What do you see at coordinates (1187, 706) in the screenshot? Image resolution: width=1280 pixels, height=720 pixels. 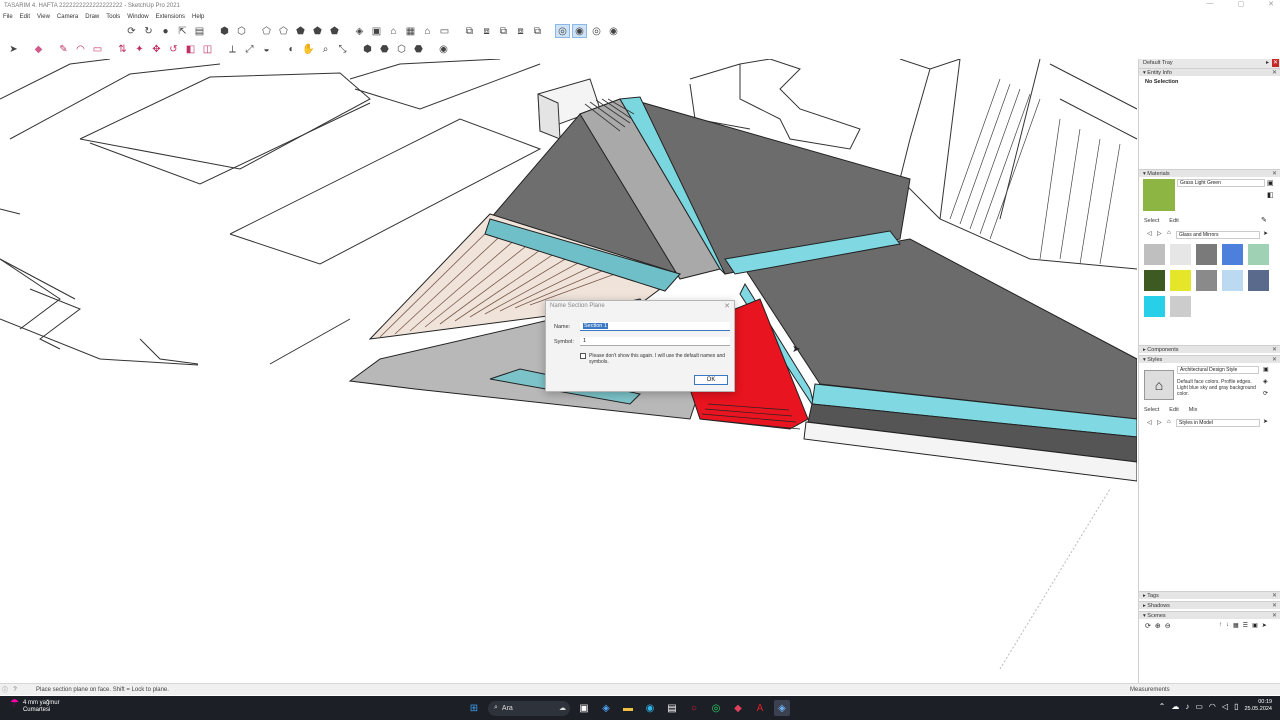 I see `microphone-icon: ♪` at bounding box center [1187, 706].